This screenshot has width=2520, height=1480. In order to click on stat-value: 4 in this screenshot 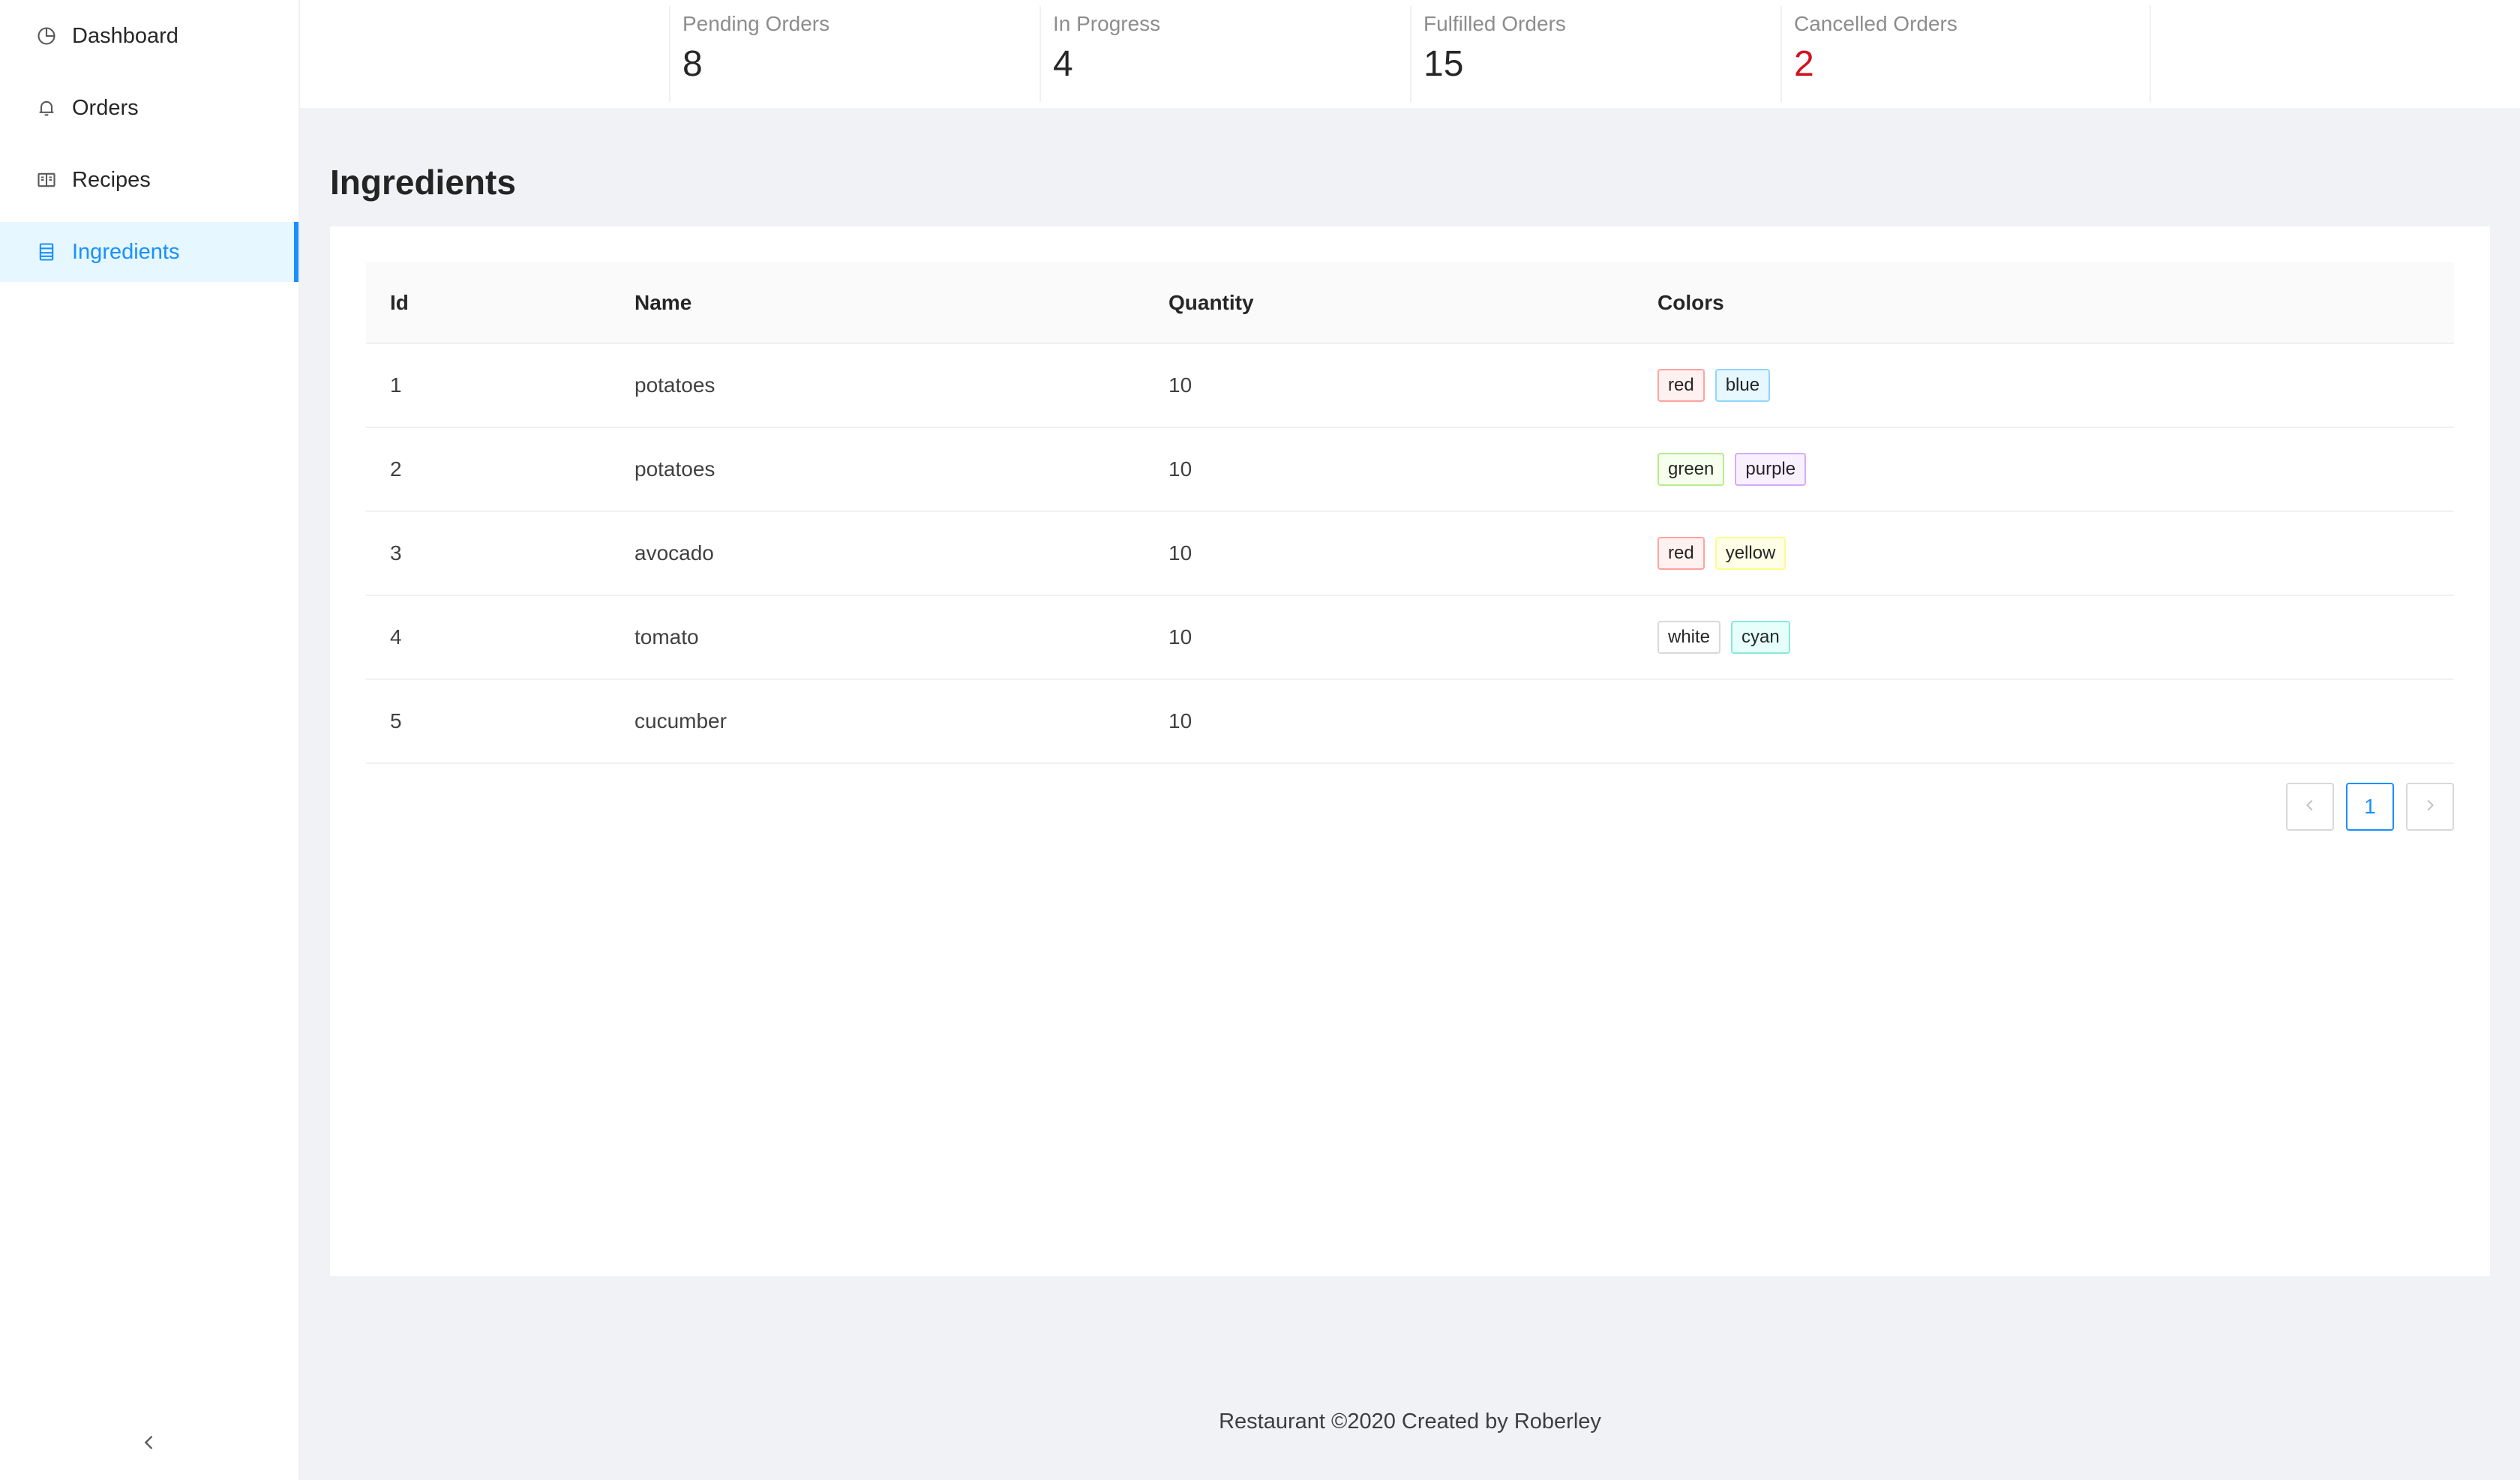, I will do `click(1063, 64)`.